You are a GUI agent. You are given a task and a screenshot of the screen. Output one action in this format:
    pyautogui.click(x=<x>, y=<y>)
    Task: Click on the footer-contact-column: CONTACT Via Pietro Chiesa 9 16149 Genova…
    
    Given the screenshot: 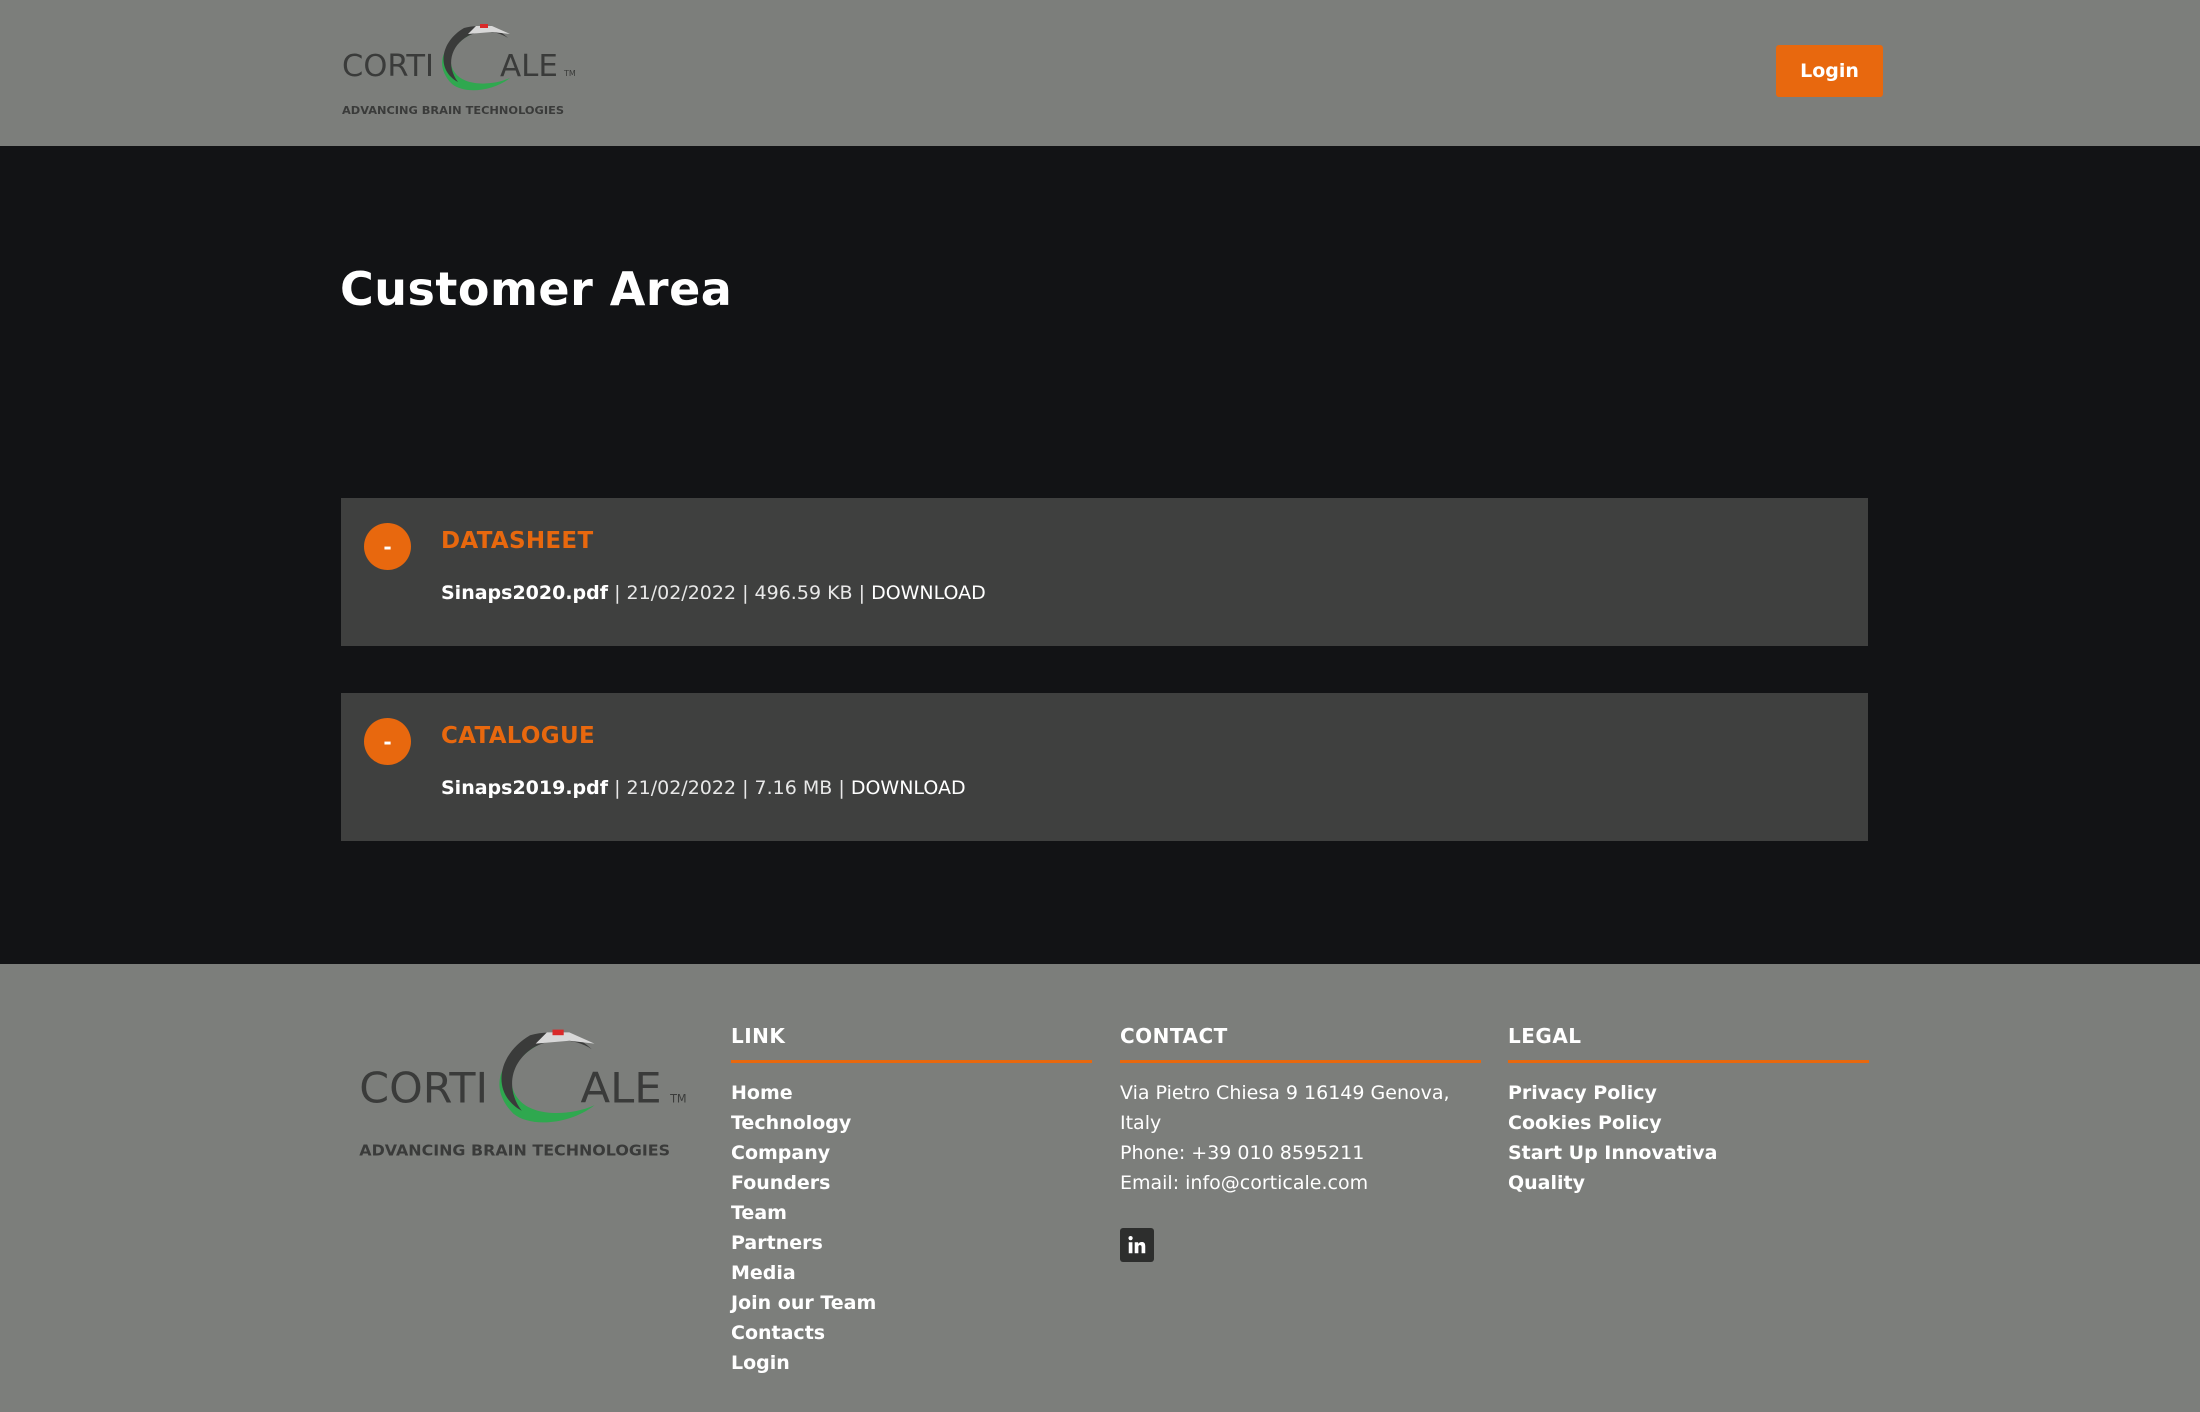 What is the action you would take?
    pyautogui.click(x=1300, y=1143)
    